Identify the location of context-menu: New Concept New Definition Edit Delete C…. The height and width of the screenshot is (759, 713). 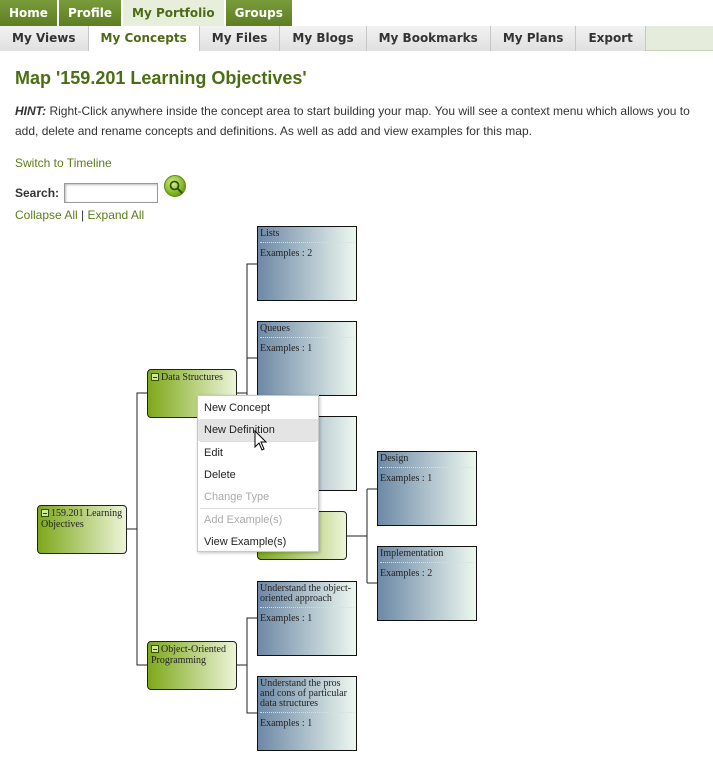
(258, 473).